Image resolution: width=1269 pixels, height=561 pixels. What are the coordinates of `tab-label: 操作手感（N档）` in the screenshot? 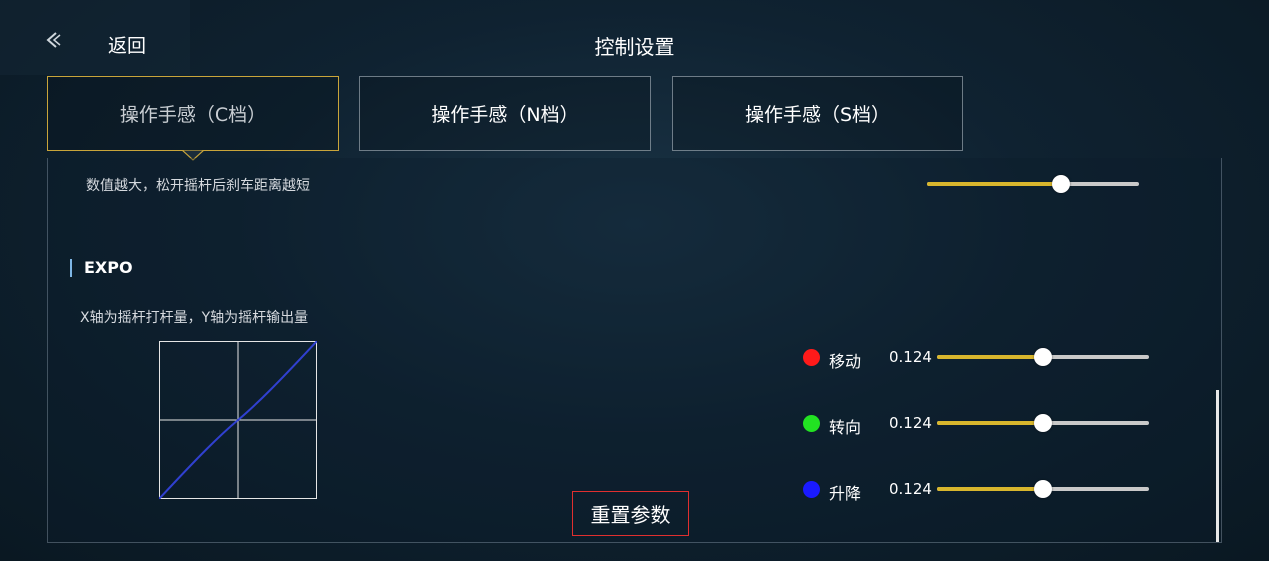 It's located at (505, 115).